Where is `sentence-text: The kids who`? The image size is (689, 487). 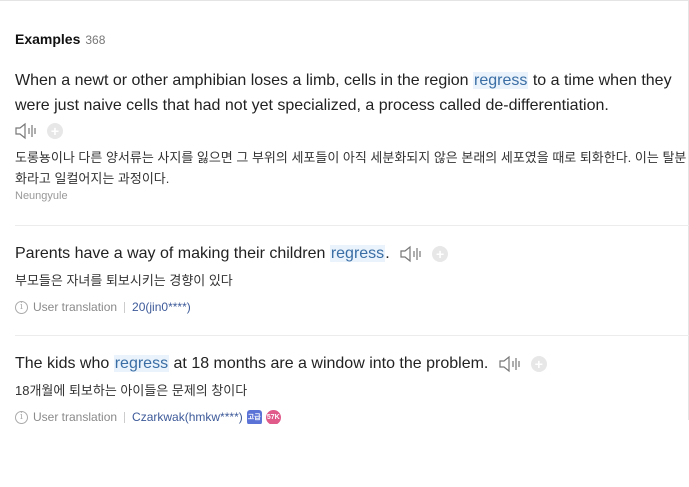 sentence-text: The kids who is located at coordinates (64, 363).